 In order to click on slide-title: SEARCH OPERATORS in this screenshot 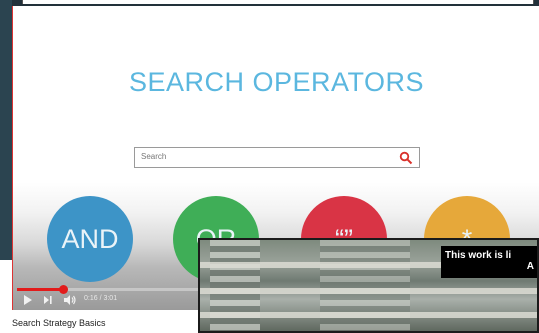, I will do `click(276, 82)`.